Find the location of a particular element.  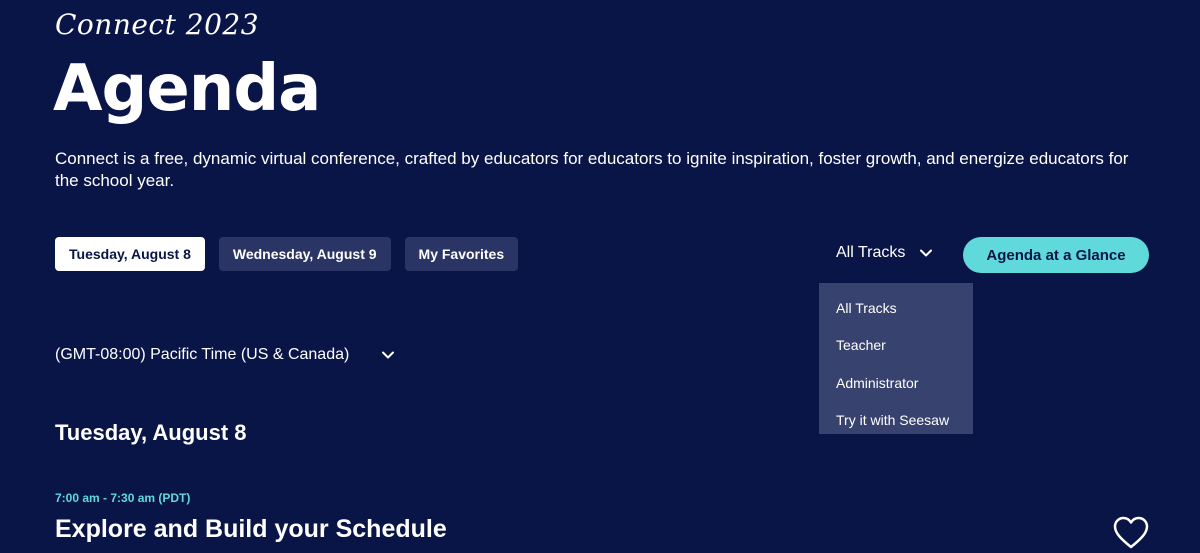

tab-wednesday: Wednesday, August 9 is located at coordinates (304, 254).